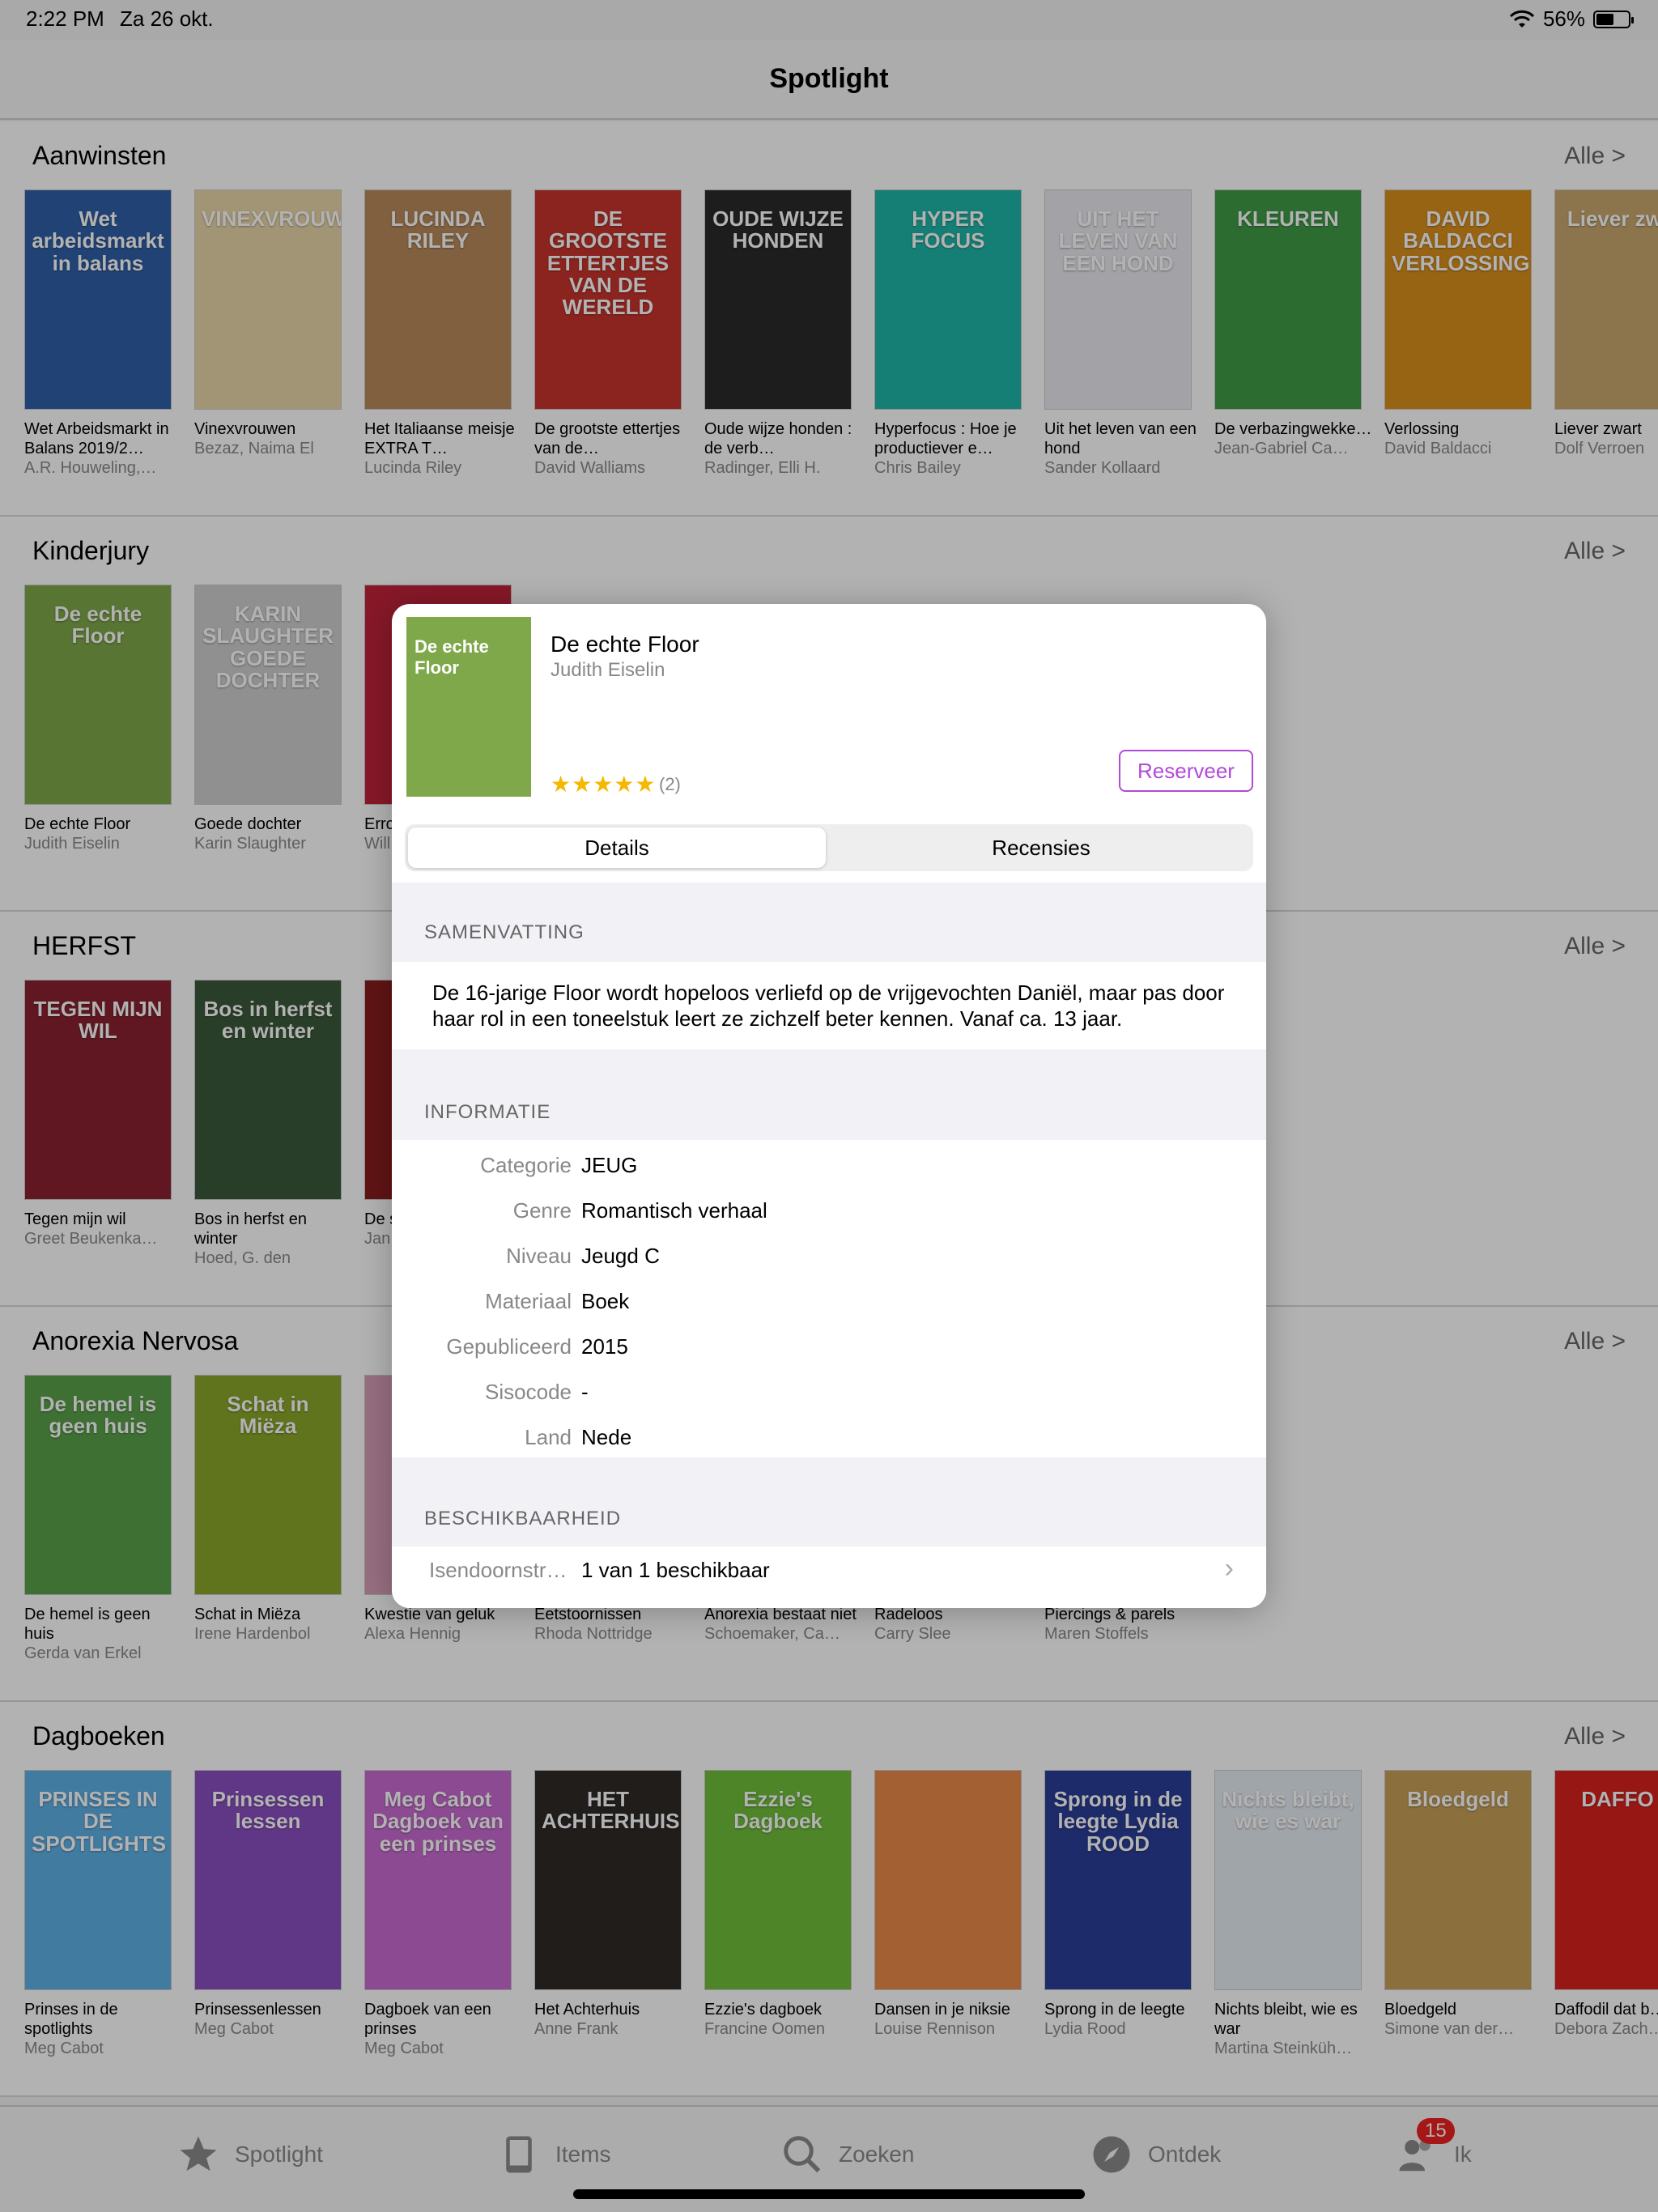  Describe the element at coordinates (609, 1165) in the screenshot. I see `info-value: JEUG` at that location.